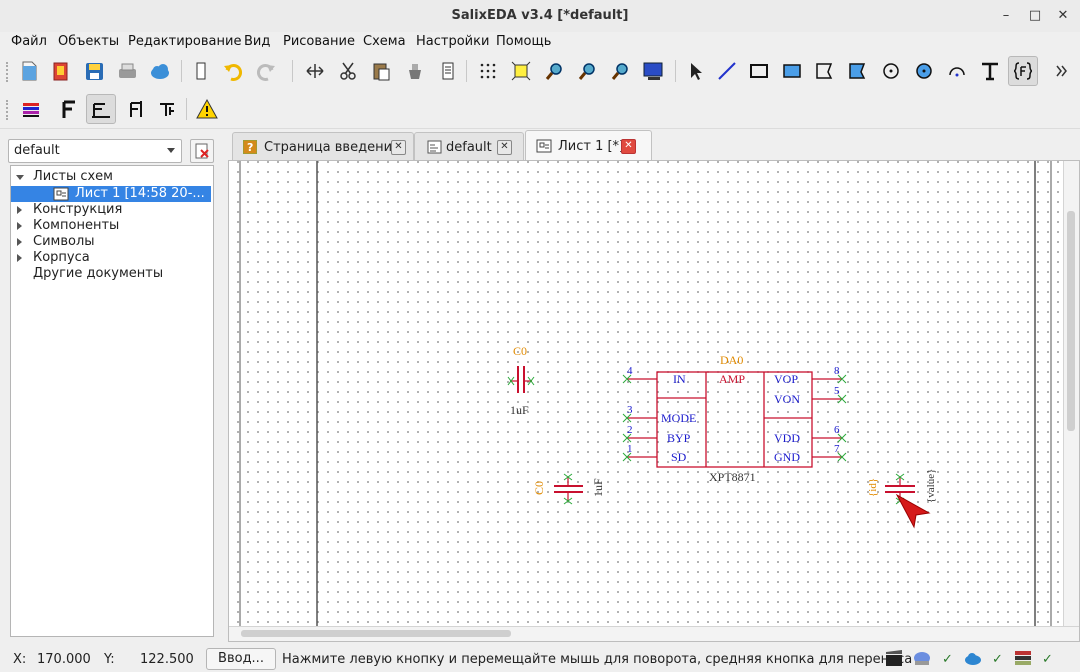 This screenshot has width=1080, height=672. What do you see at coordinates (315, 71) in the screenshot?
I see `flip-icon` at bounding box center [315, 71].